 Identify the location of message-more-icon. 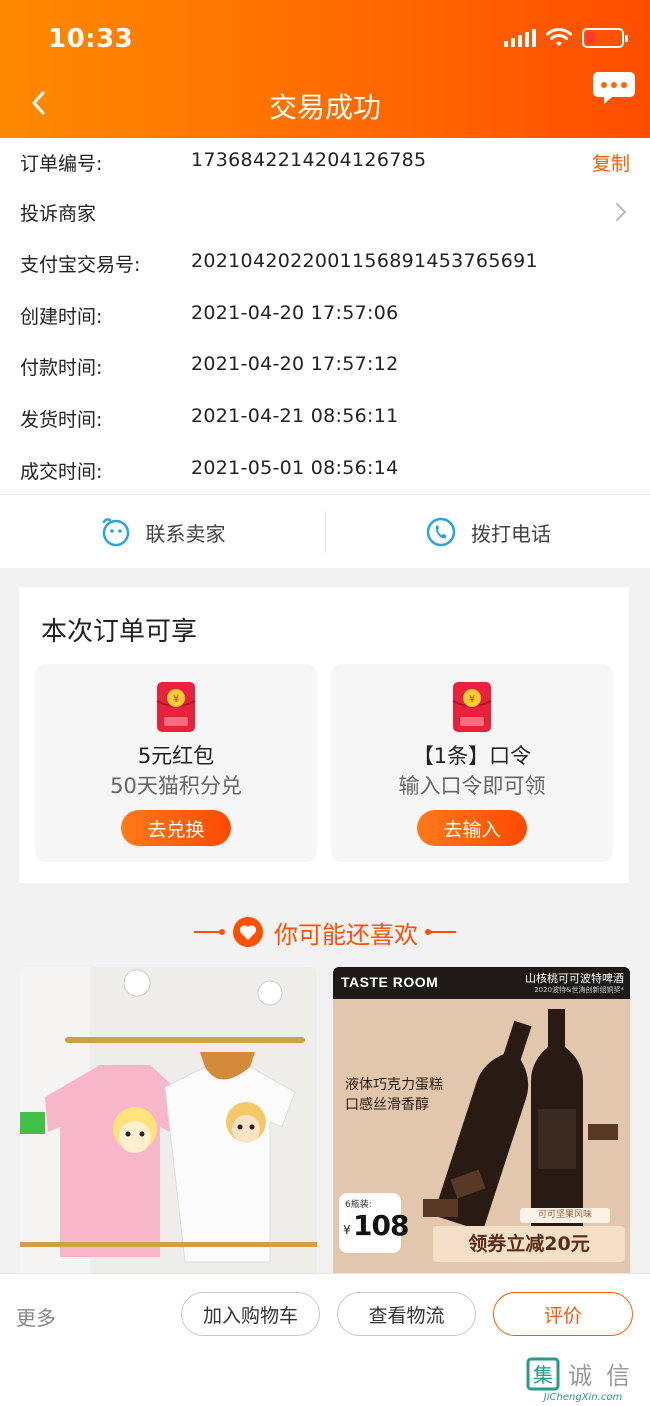
(614, 88).